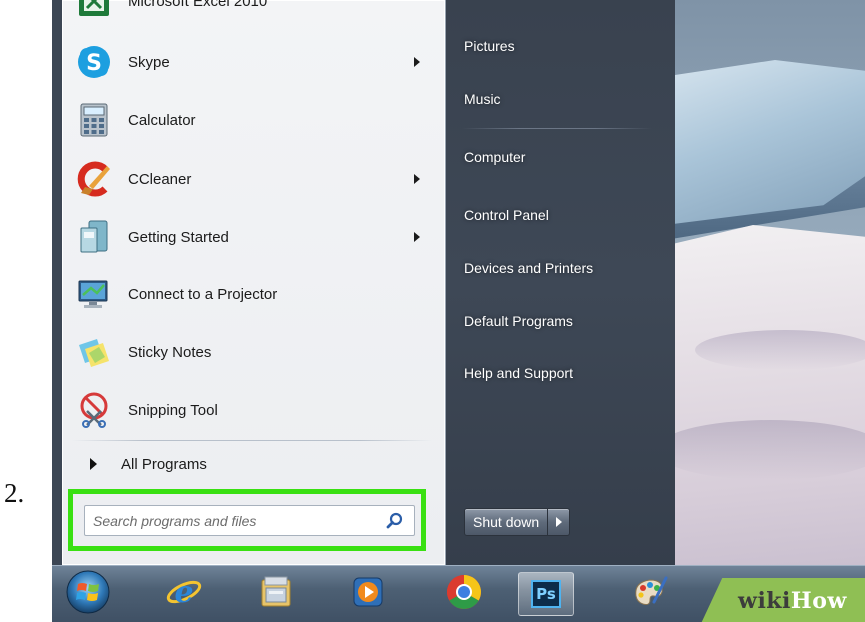 The height and width of the screenshot is (622, 865). What do you see at coordinates (506, 522) in the screenshot?
I see `shutdown-button: Shut down` at bounding box center [506, 522].